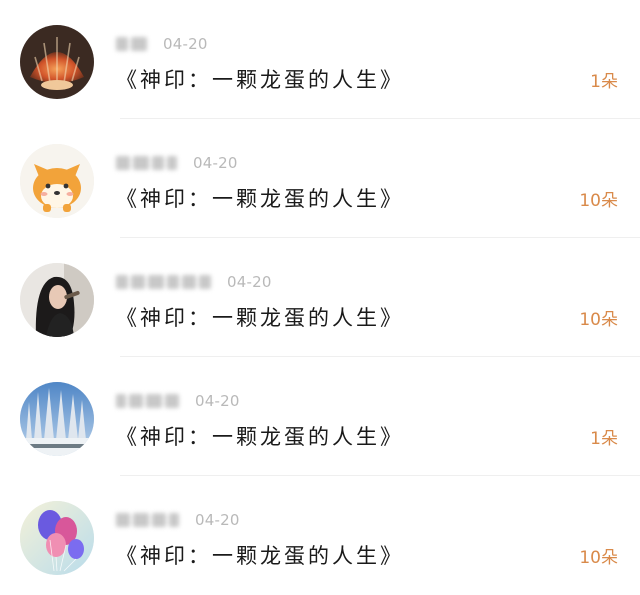  Describe the element at coordinates (57, 419) in the screenshot. I see `winter-trees-avatar-icon` at that location.